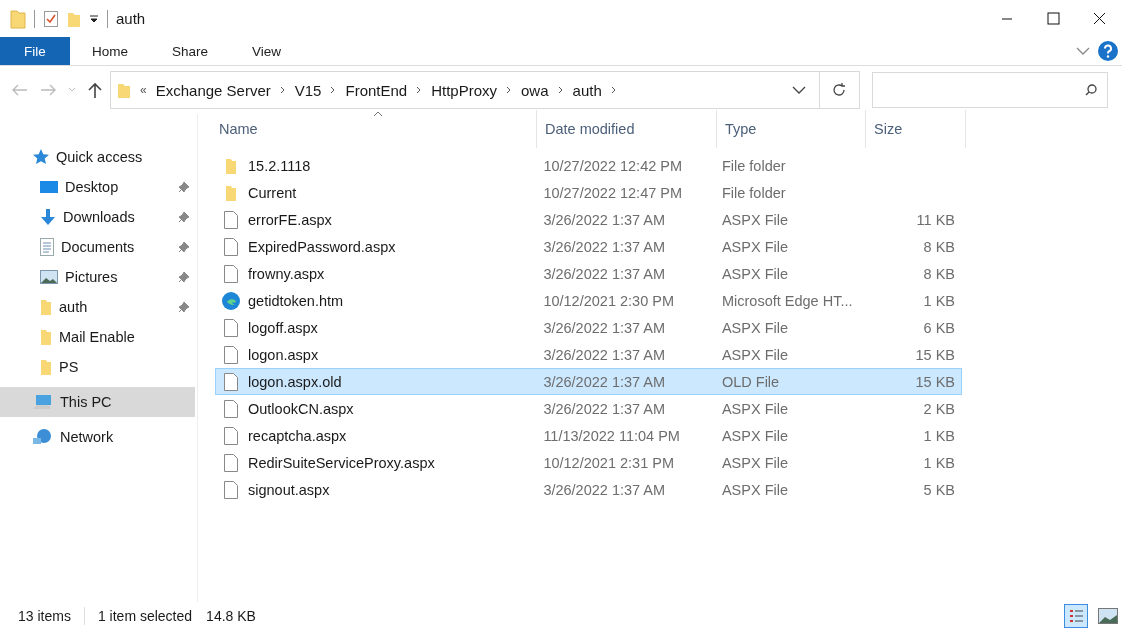 This screenshot has width=1122, height=632. What do you see at coordinates (535, 90) in the screenshot?
I see `breadcrumb: owa` at bounding box center [535, 90].